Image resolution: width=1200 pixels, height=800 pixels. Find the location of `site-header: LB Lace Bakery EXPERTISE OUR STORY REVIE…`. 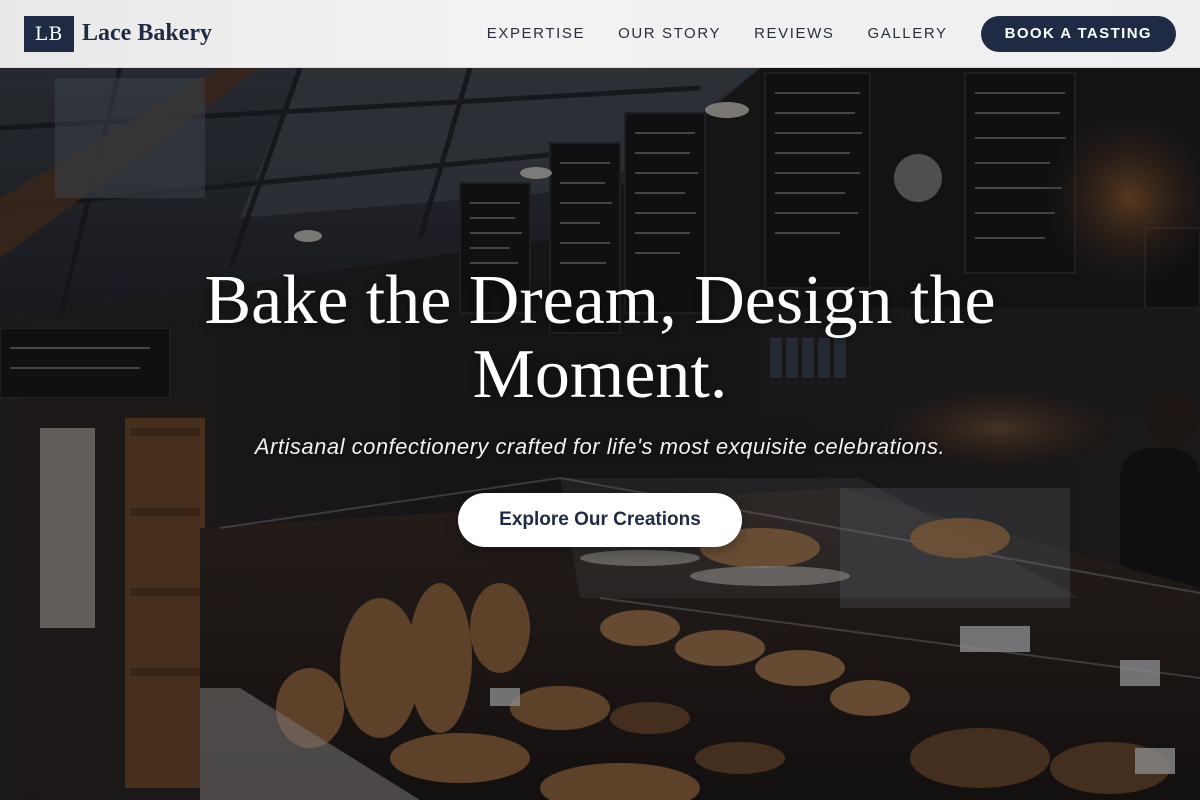

site-header: LB Lace Bakery EXPERTISE OUR STORY REVIE… is located at coordinates (600, 34).